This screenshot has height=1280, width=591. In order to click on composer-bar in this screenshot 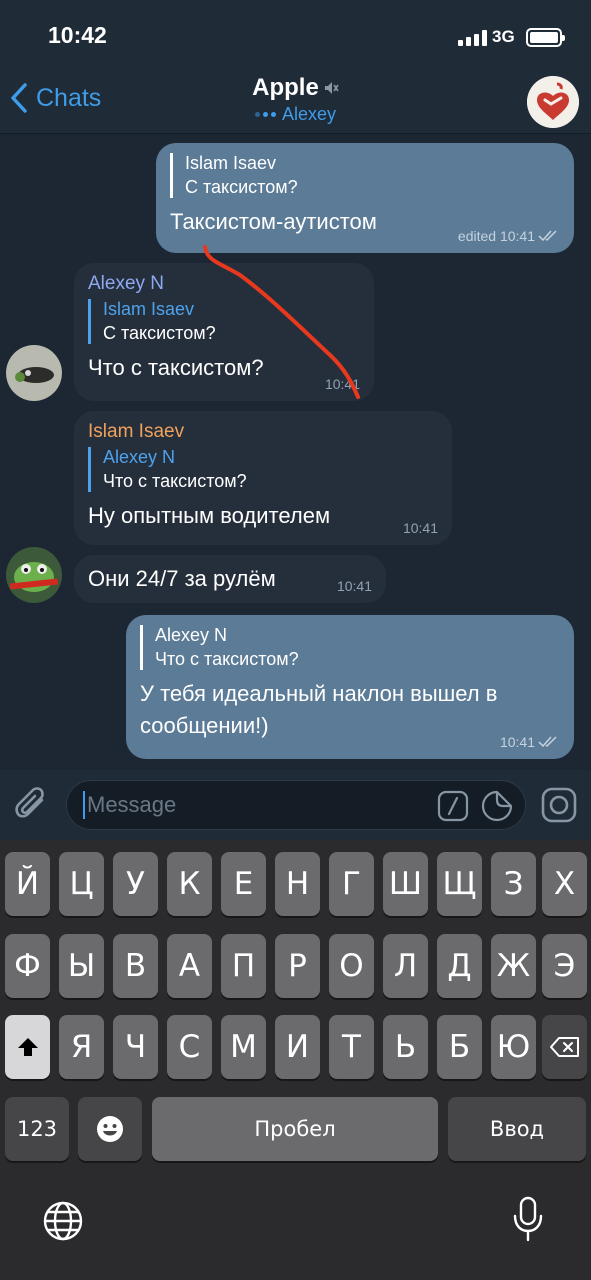, I will do `click(295, 805)`.